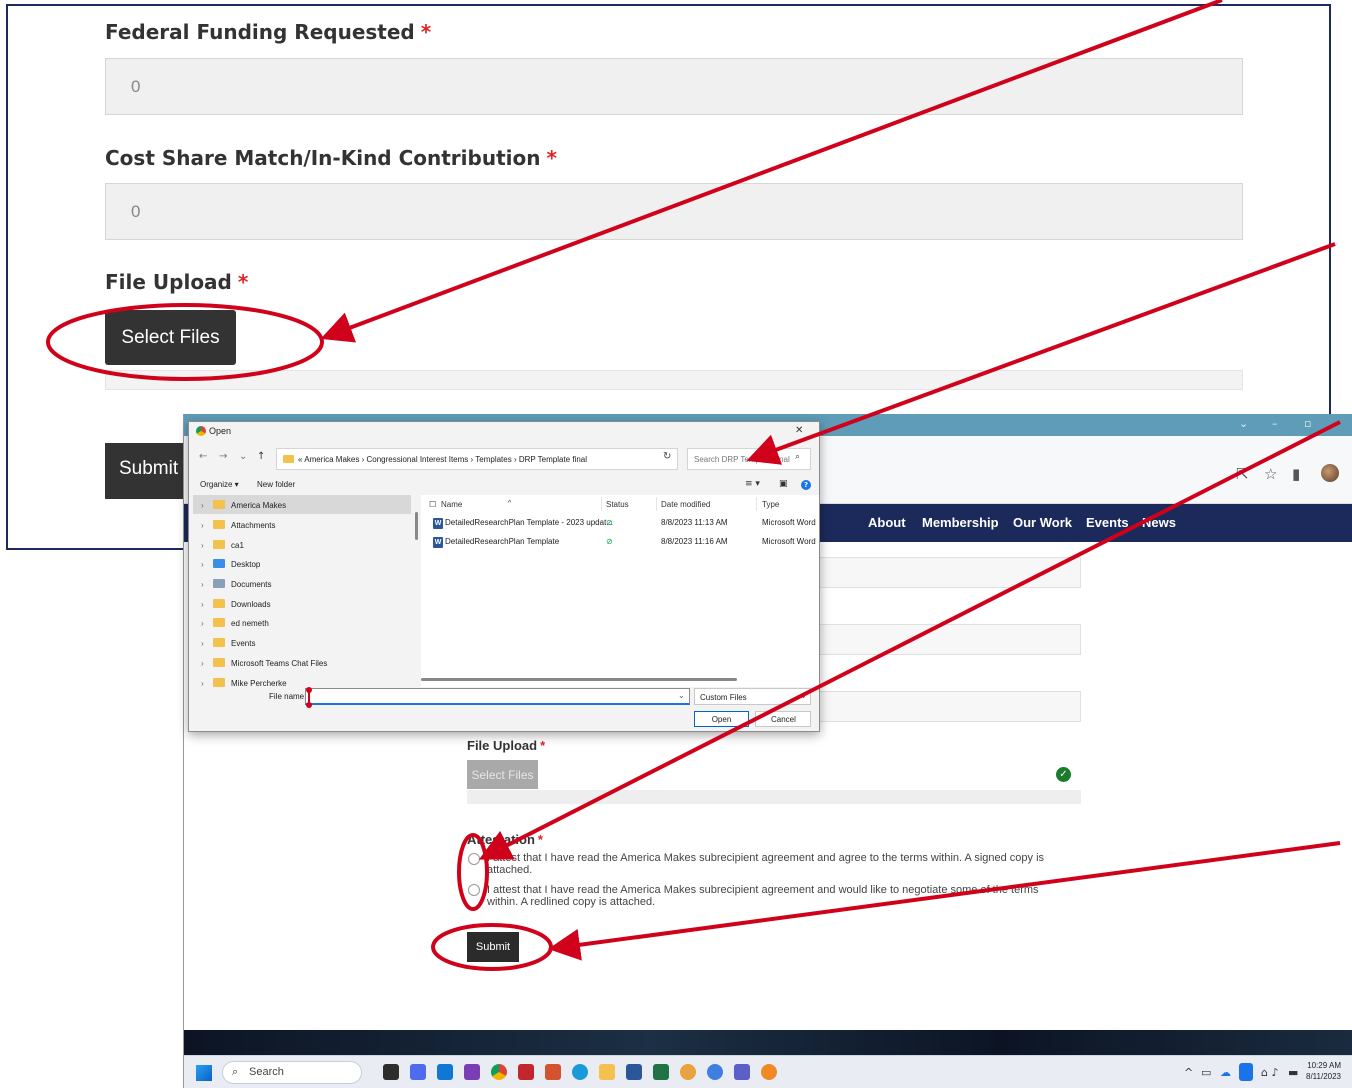 The image size is (1352, 1088). I want to click on sort-chevron-icon: ^, so click(510, 503).